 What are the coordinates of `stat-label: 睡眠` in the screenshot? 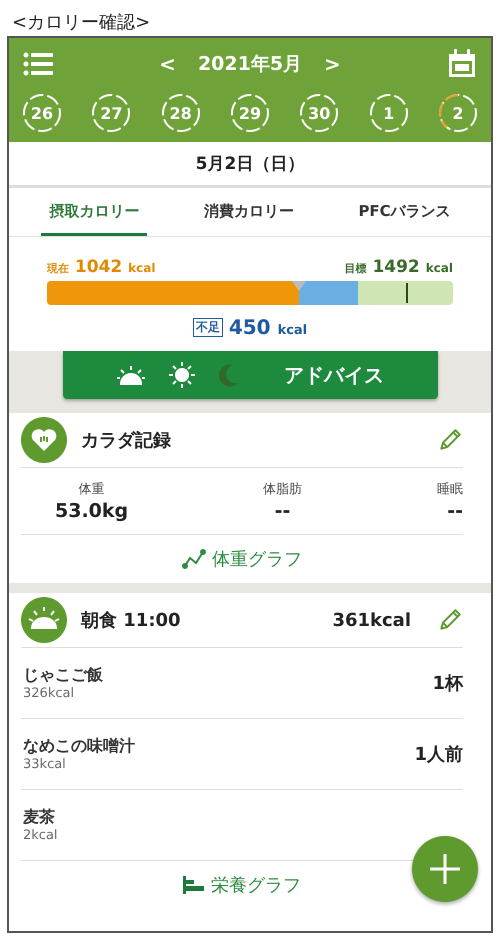 It's located at (450, 489).